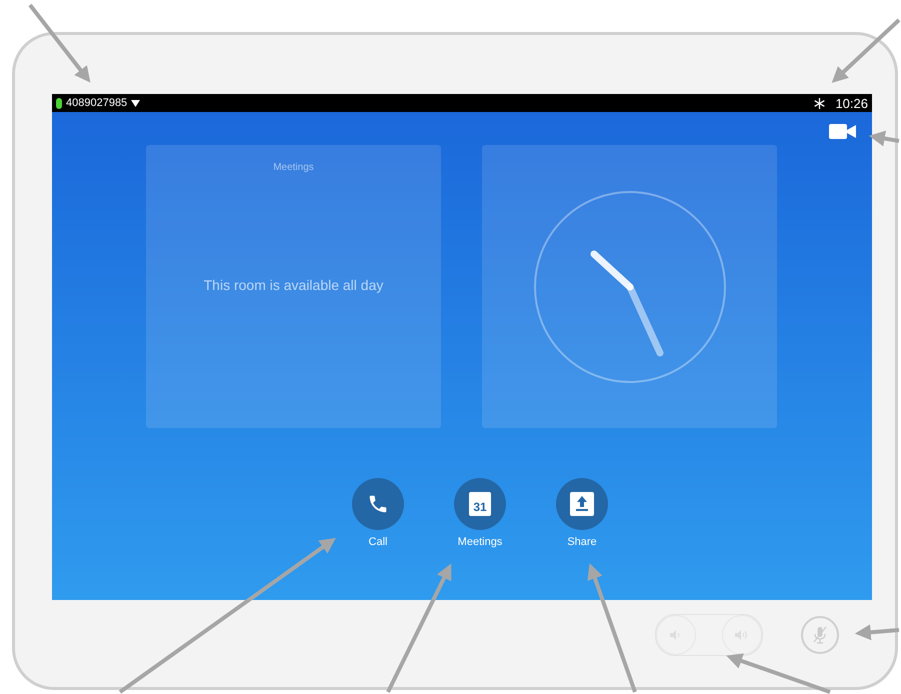  I want to click on phone-icon, so click(378, 504).